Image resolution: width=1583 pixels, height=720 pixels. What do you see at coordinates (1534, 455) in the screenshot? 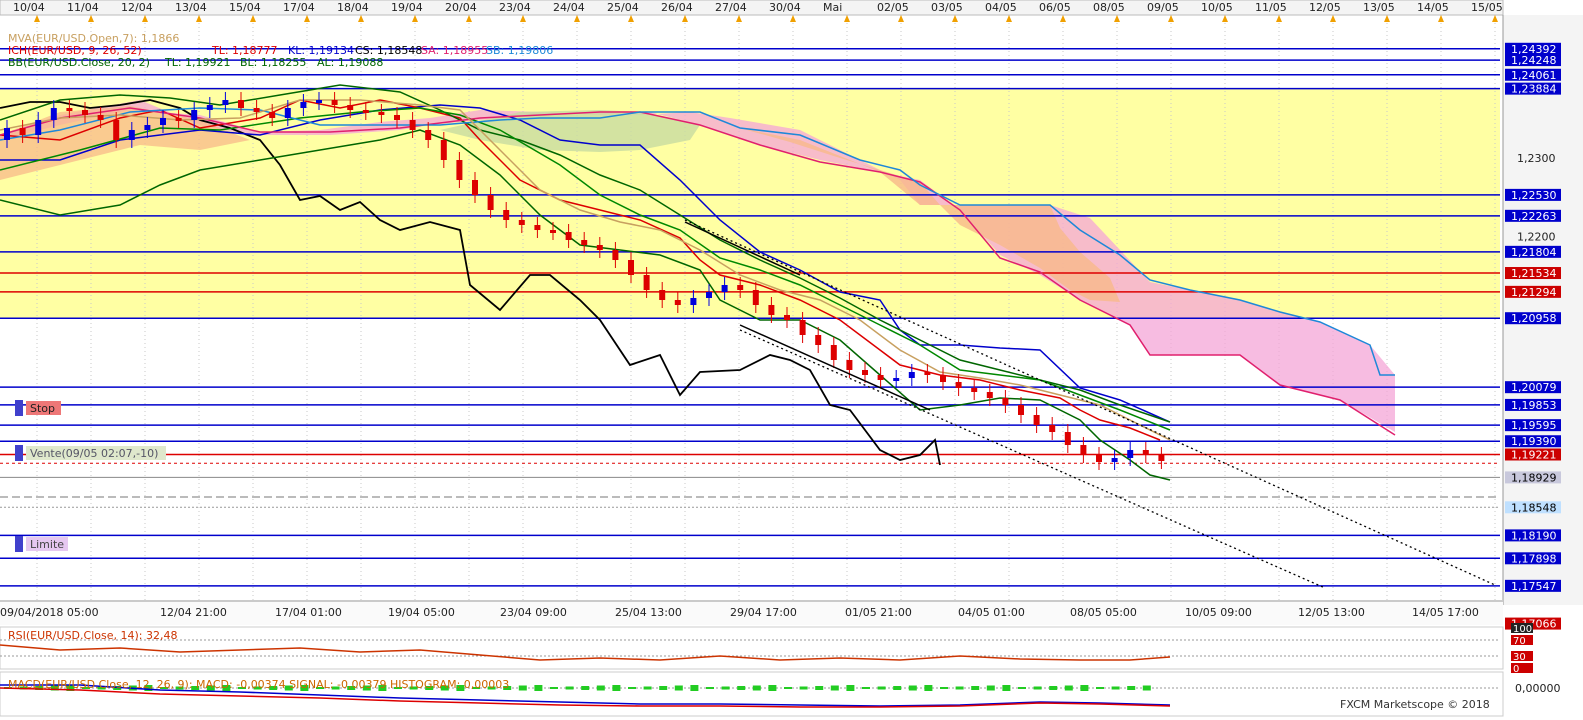
I see `level-badge-label: 1,19221` at bounding box center [1534, 455].